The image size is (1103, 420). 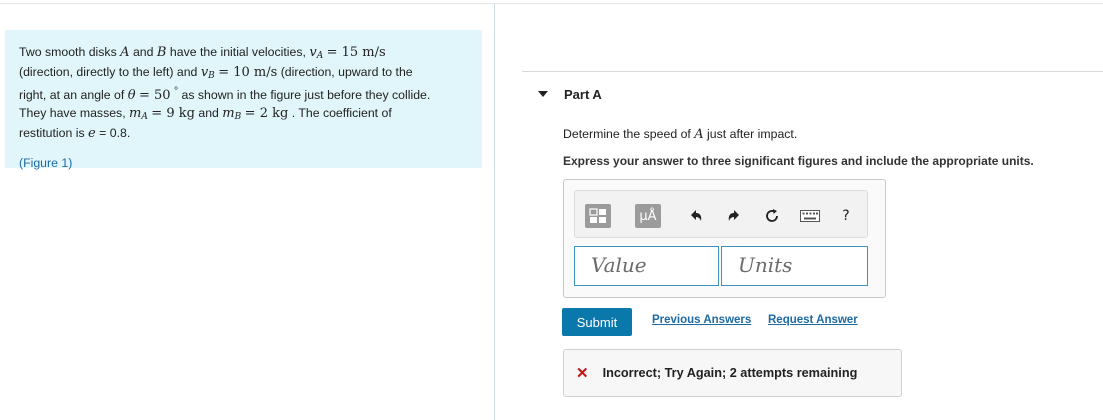 I want to click on previous-answers-link: Previous Answers, so click(x=701, y=320).